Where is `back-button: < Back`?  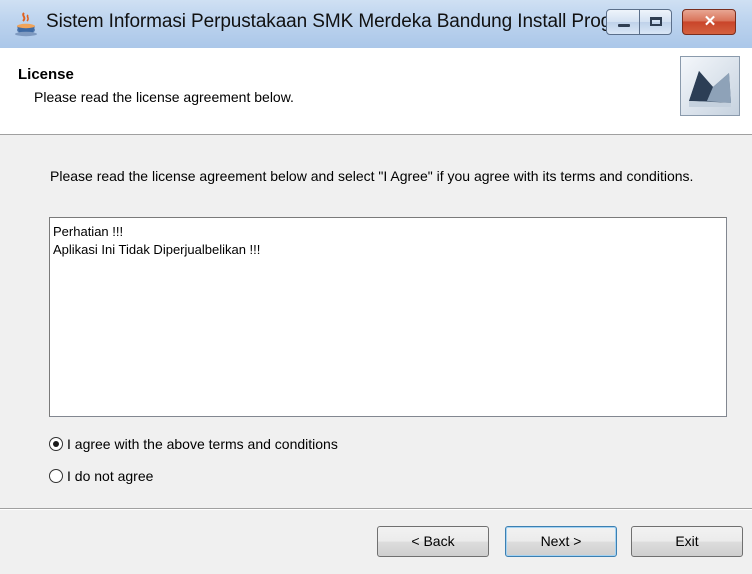 back-button: < Back is located at coordinates (433, 541).